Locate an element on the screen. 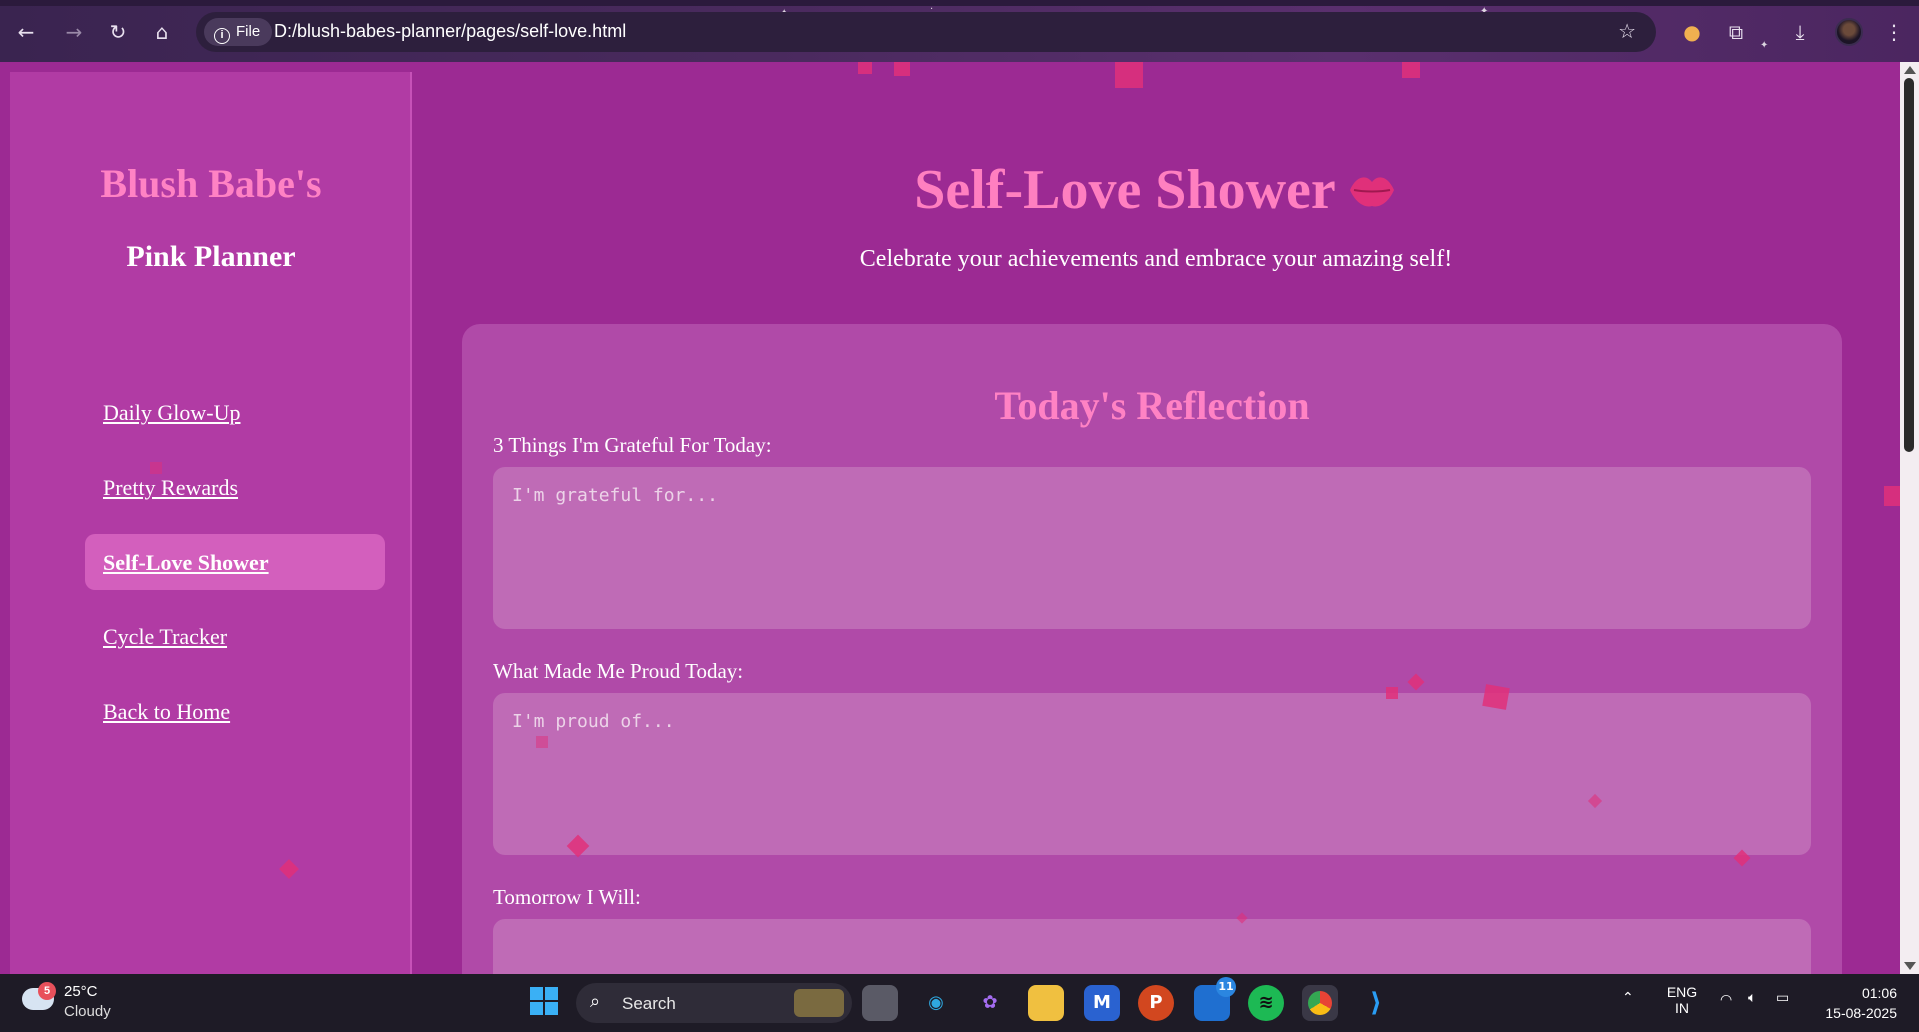 The height and width of the screenshot is (1032, 1919). powerpoint-icon: P is located at coordinates (1156, 1003).